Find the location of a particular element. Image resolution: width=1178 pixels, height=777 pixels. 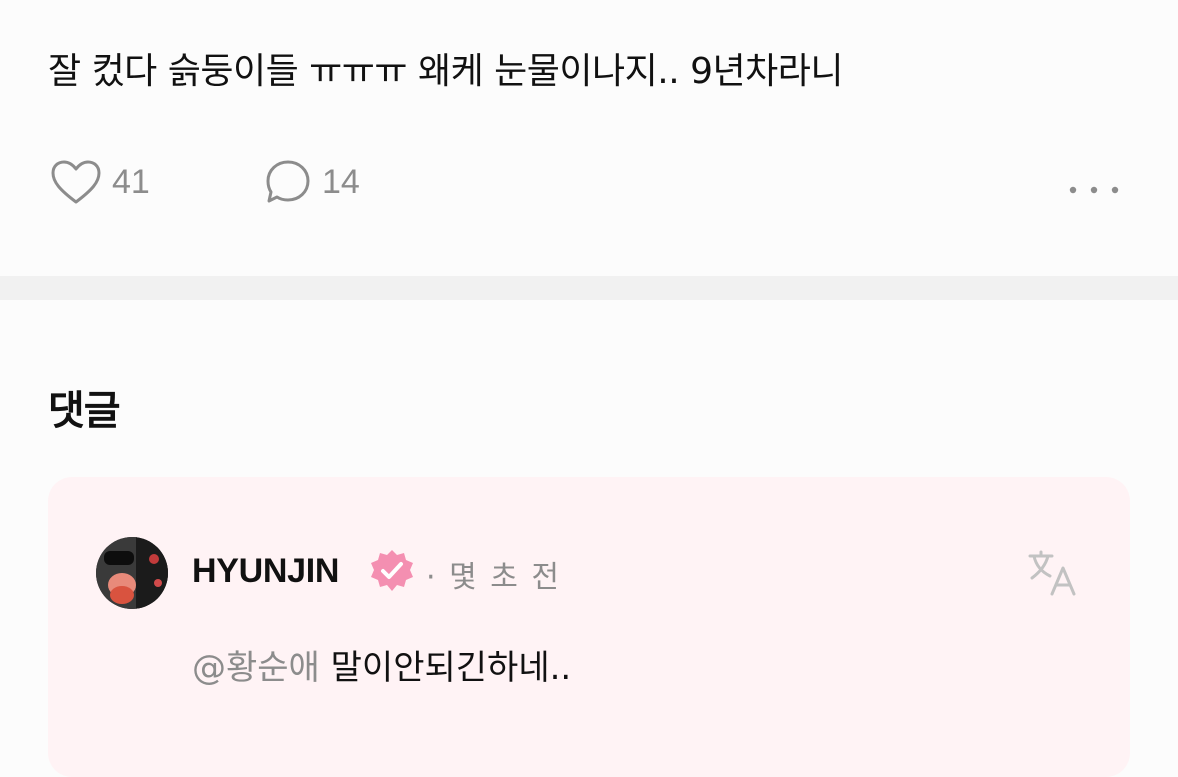

more-options-button is located at coordinates (1094, 190).